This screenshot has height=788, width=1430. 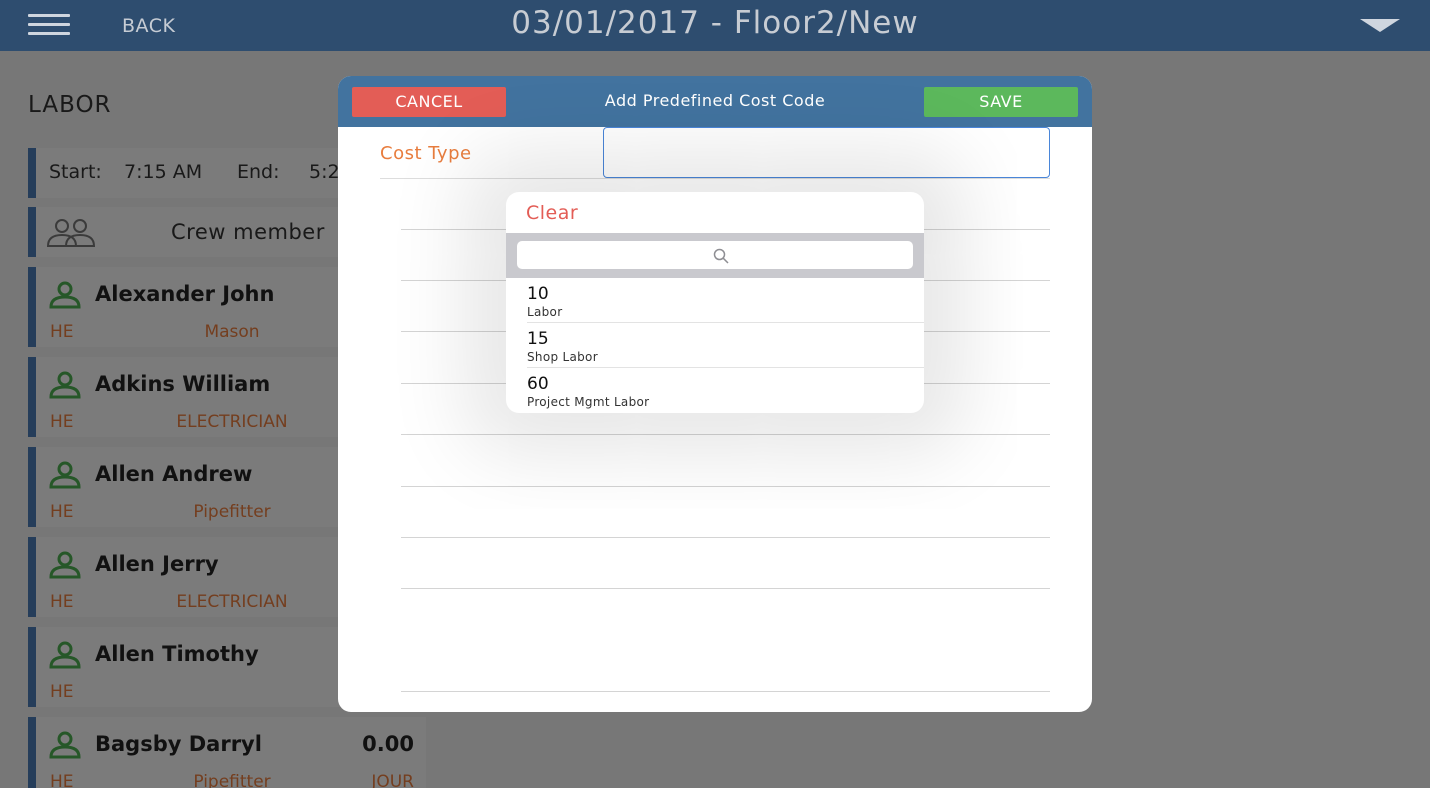 I want to click on cost-type-option: 10 Labor, so click(x=715, y=300).